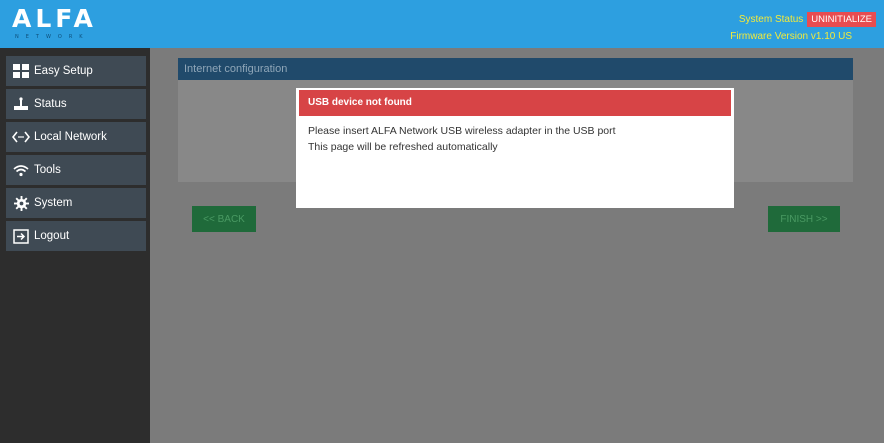 The image size is (884, 443). I want to click on finish-button: FINISH >>, so click(804, 219).